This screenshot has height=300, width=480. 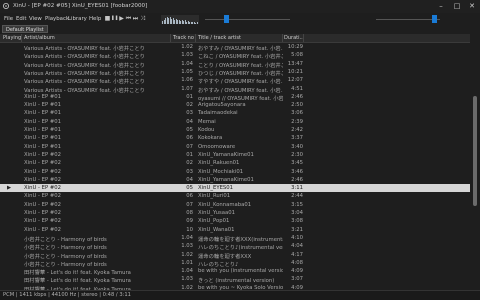 What do you see at coordinates (25, 29) in the screenshot?
I see `tab-default-playlist: Default Playlist` at bounding box center [25, 29].